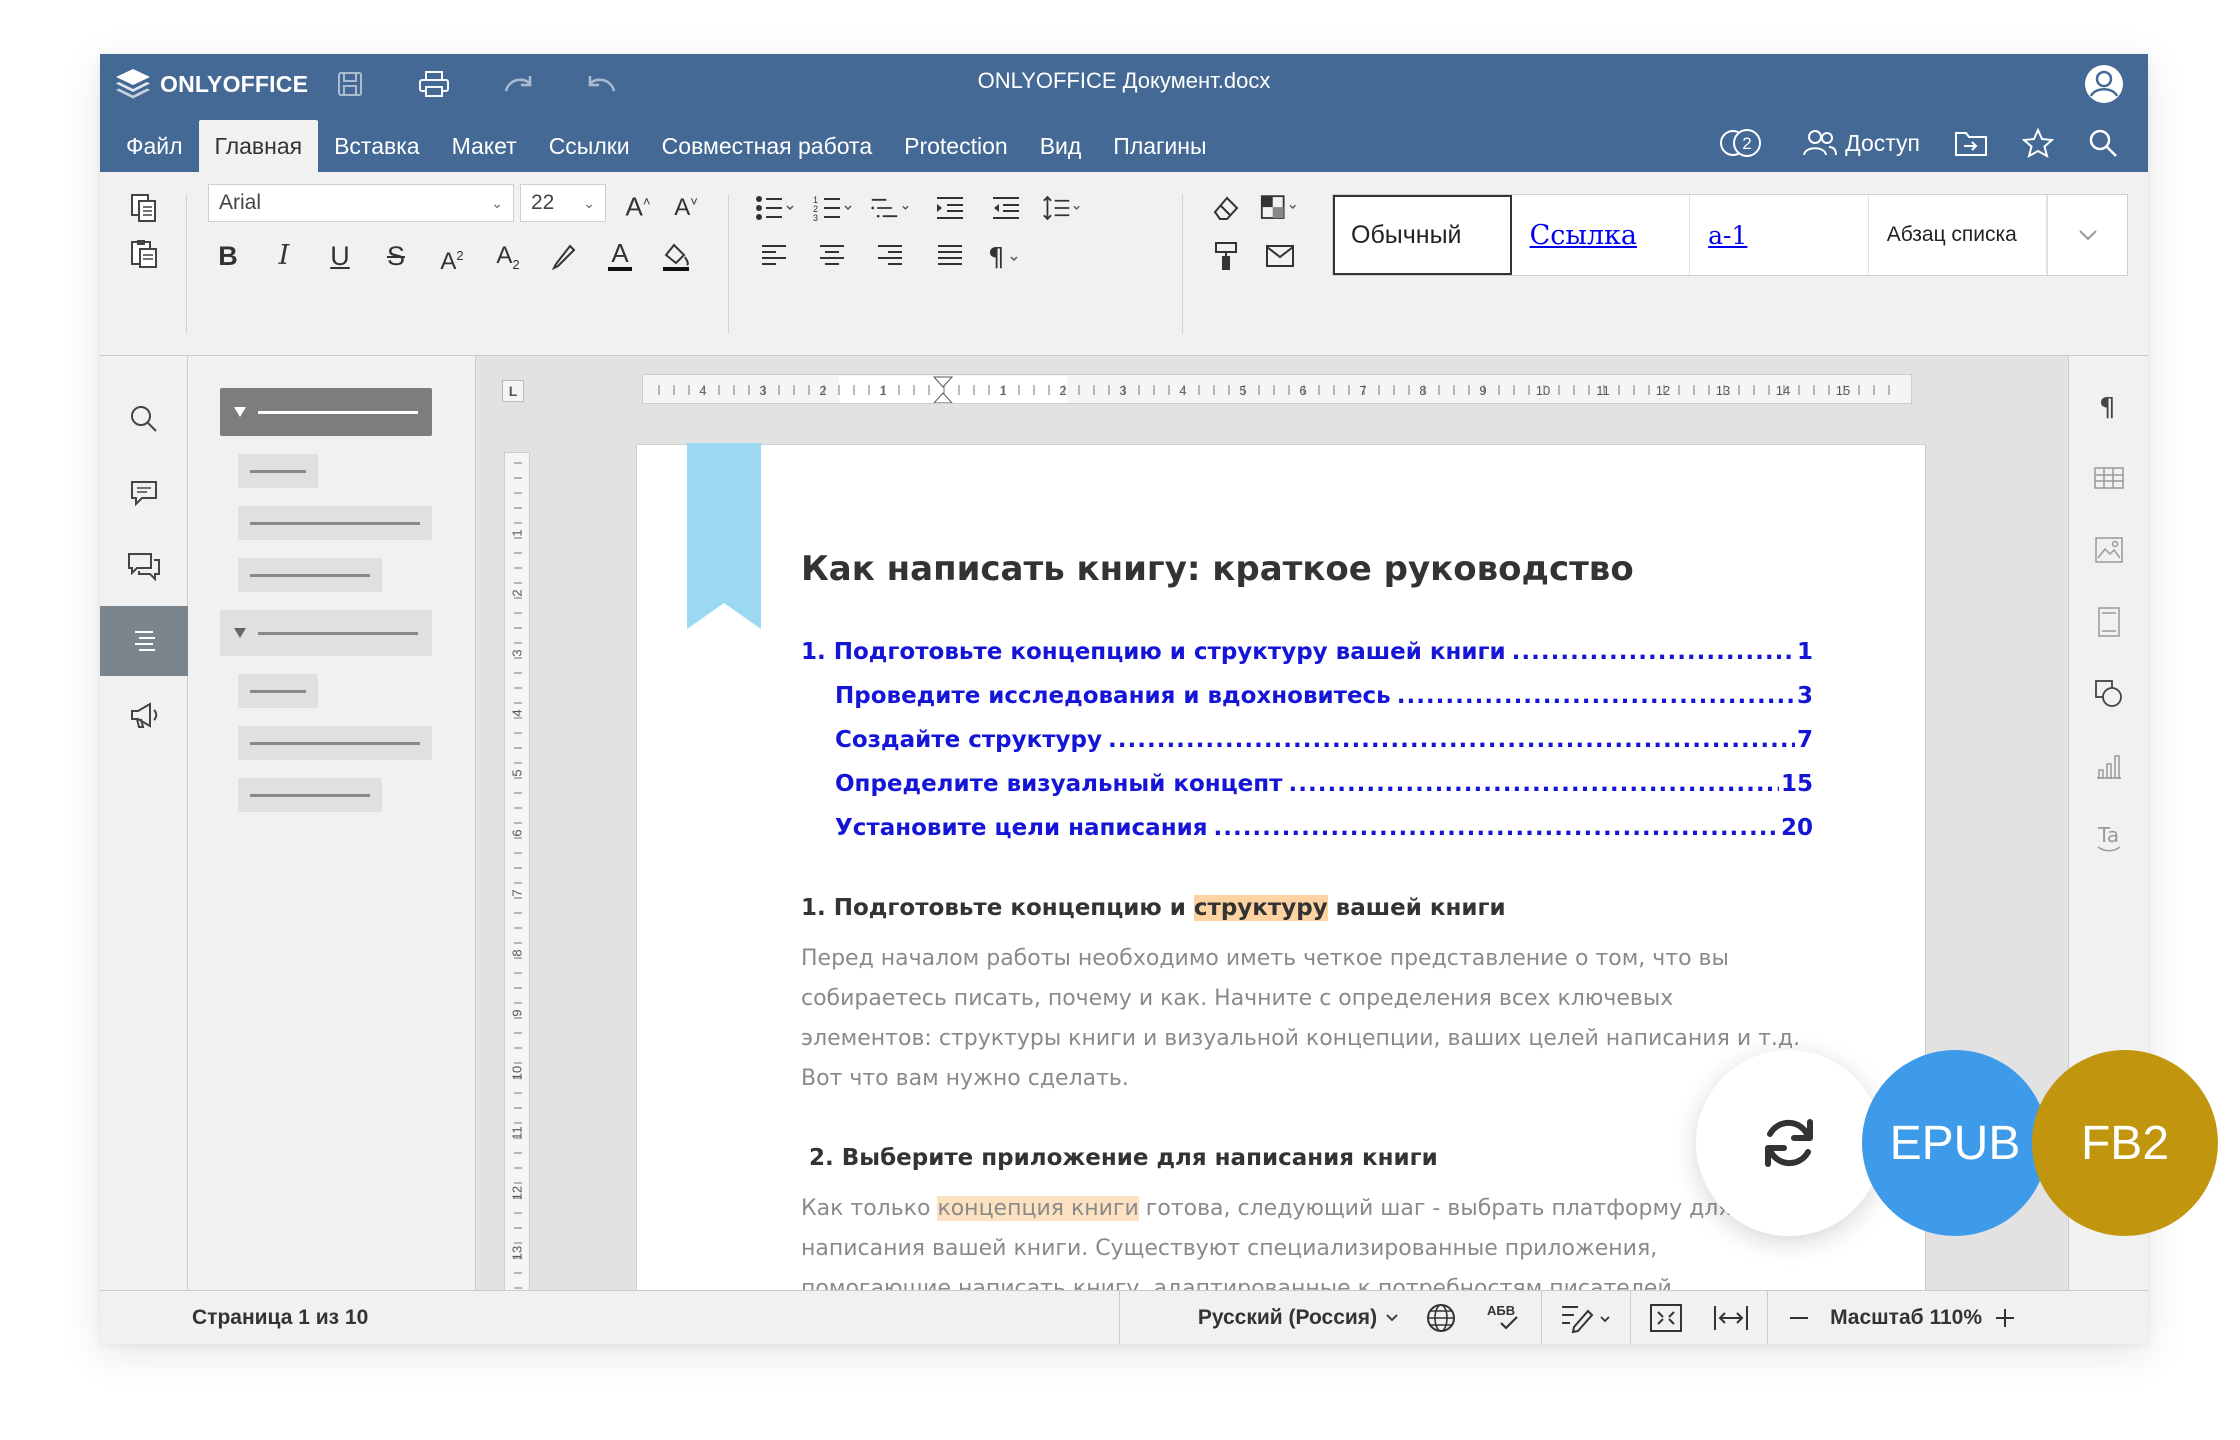 This screenshot has width=2240, height=1440. I want to click on tab-stop-selector: L, so click(513, 391).